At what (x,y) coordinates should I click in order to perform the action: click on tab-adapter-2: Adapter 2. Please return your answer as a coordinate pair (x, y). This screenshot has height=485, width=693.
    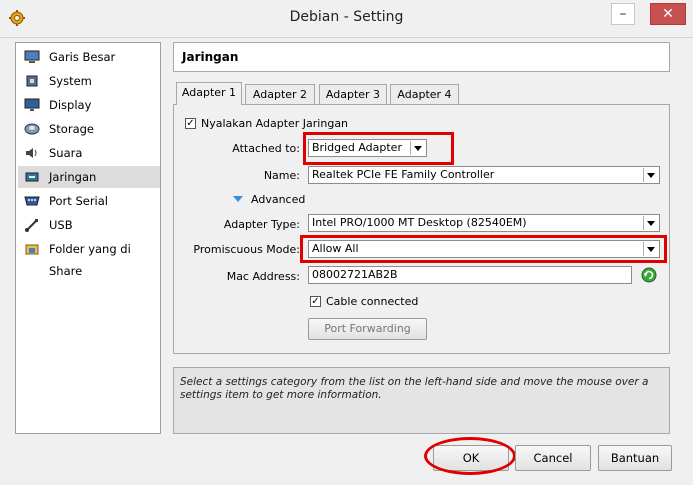
    Looking at the image, I should click on (280, 94).